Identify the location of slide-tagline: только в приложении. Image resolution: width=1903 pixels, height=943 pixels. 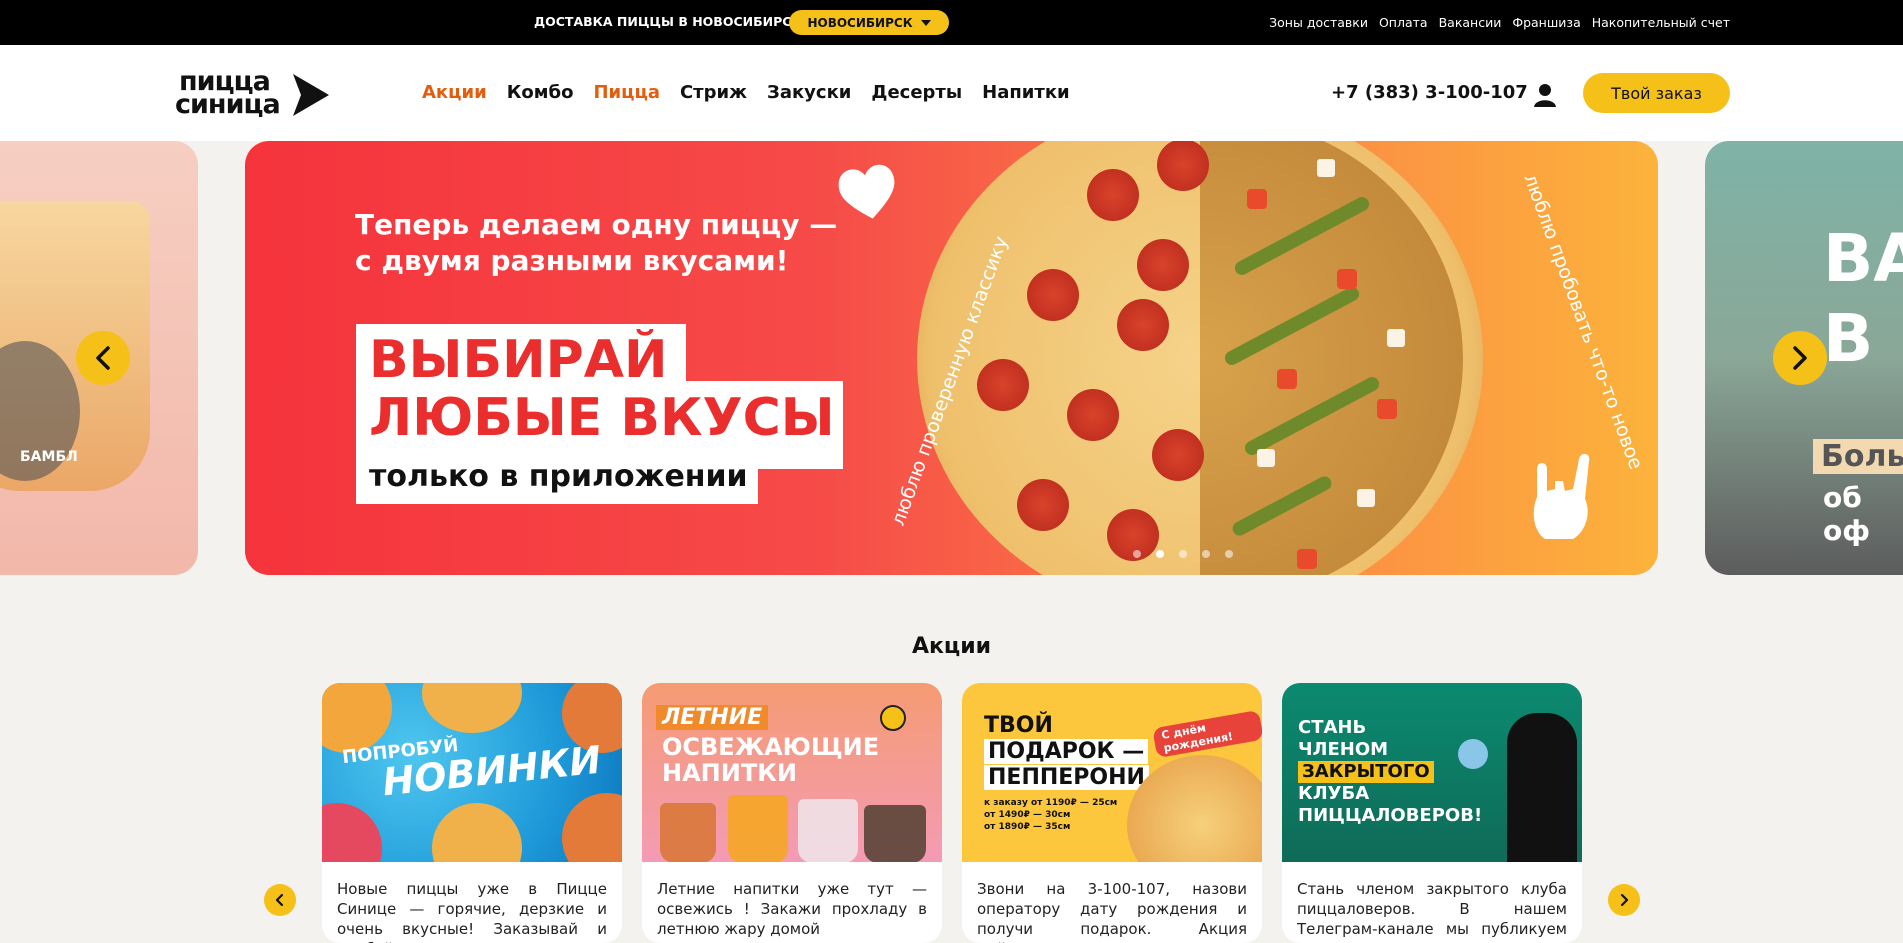
(558, 476).